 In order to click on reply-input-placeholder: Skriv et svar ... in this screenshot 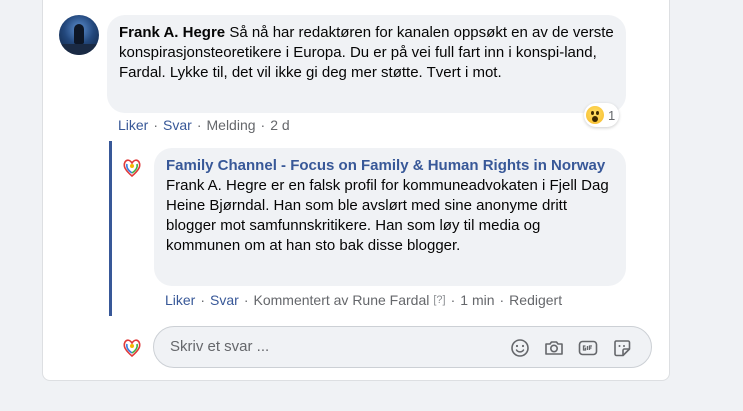, I will do `click(220, 346)`.